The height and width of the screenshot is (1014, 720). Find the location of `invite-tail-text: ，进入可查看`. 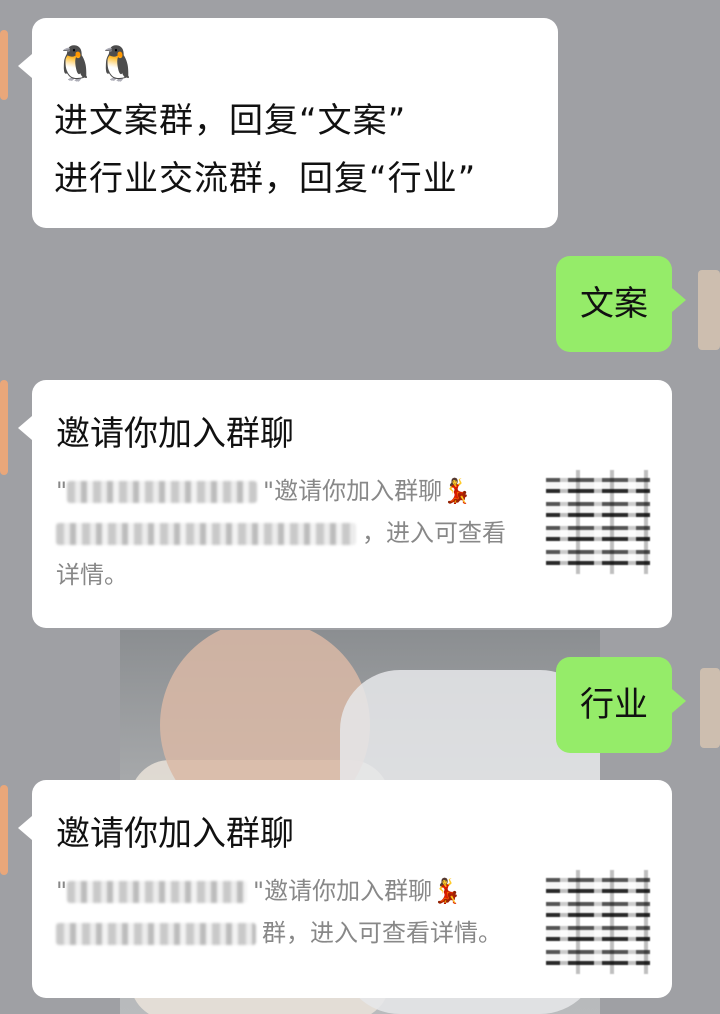

invite-tail-text: ，进入可查看 is located at coordinates (434, 533).